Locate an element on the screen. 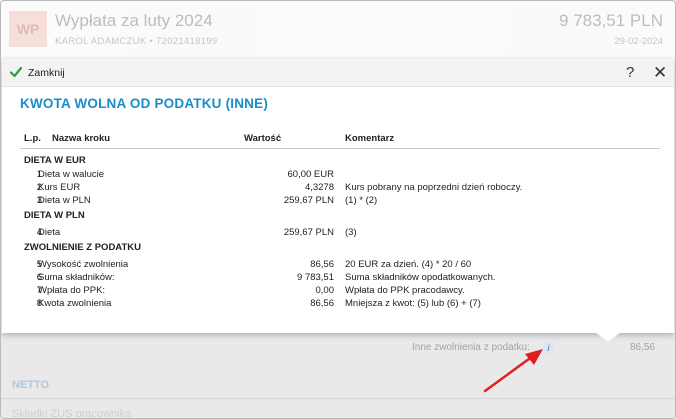 Image resolution: width=676 pixels, height=419 pixels. header-divider is located at coordinates (340, 148).